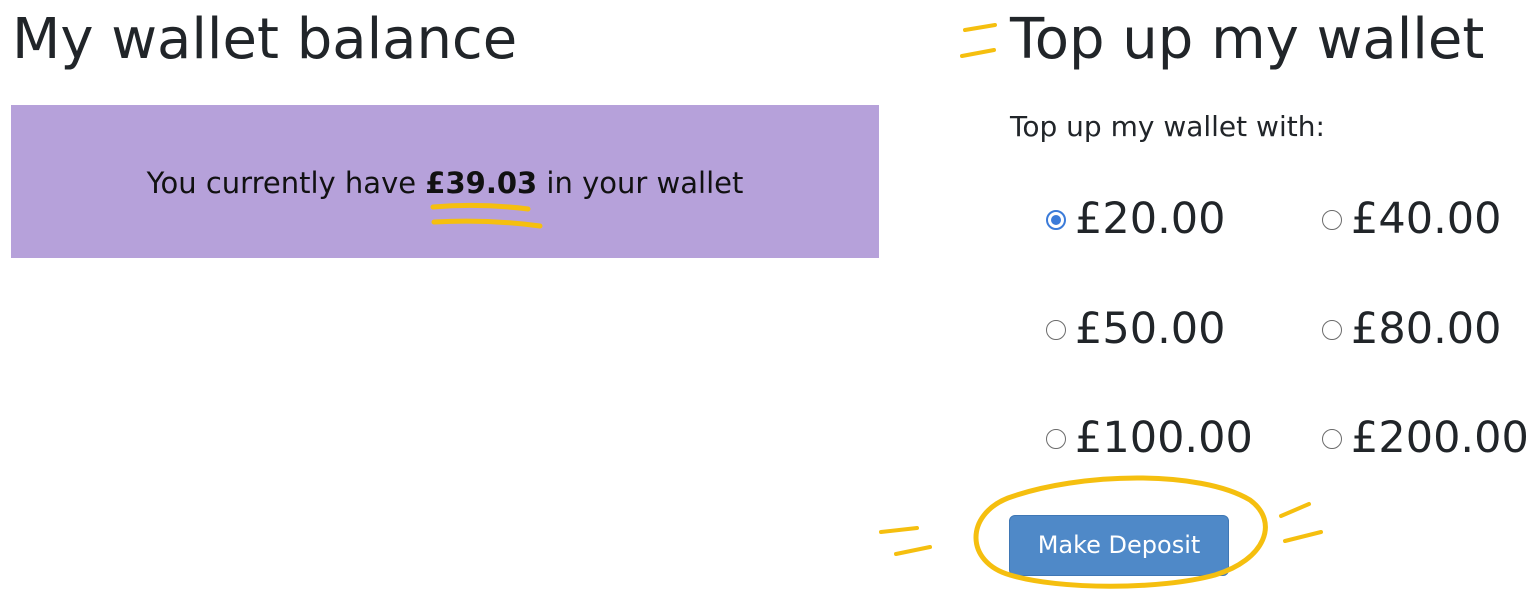 Image resolution: width=1536 pixels, height=590 pixels. What do you see at coordinates (1164, 438) in the screenshot?
I see `option-label: £100.00` at bounding box center [1164, 438].